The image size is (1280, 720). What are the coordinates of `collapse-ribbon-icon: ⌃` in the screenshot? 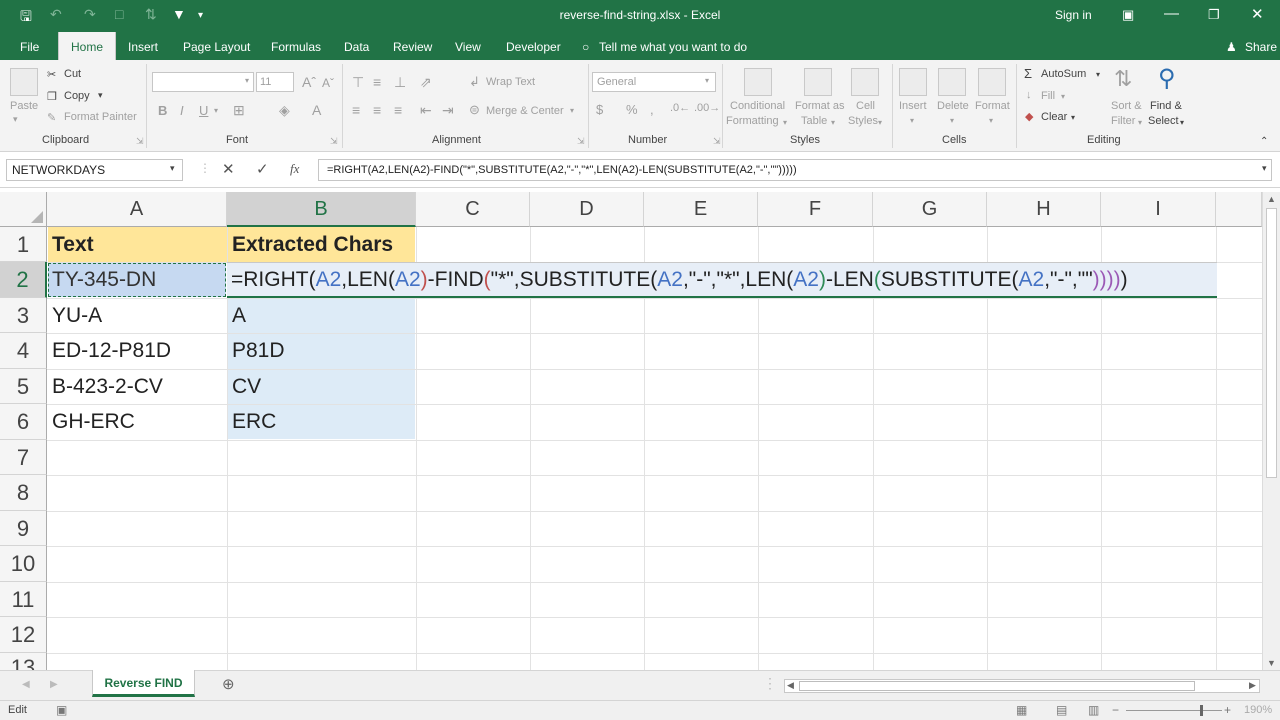 It's located at (1264, 141).